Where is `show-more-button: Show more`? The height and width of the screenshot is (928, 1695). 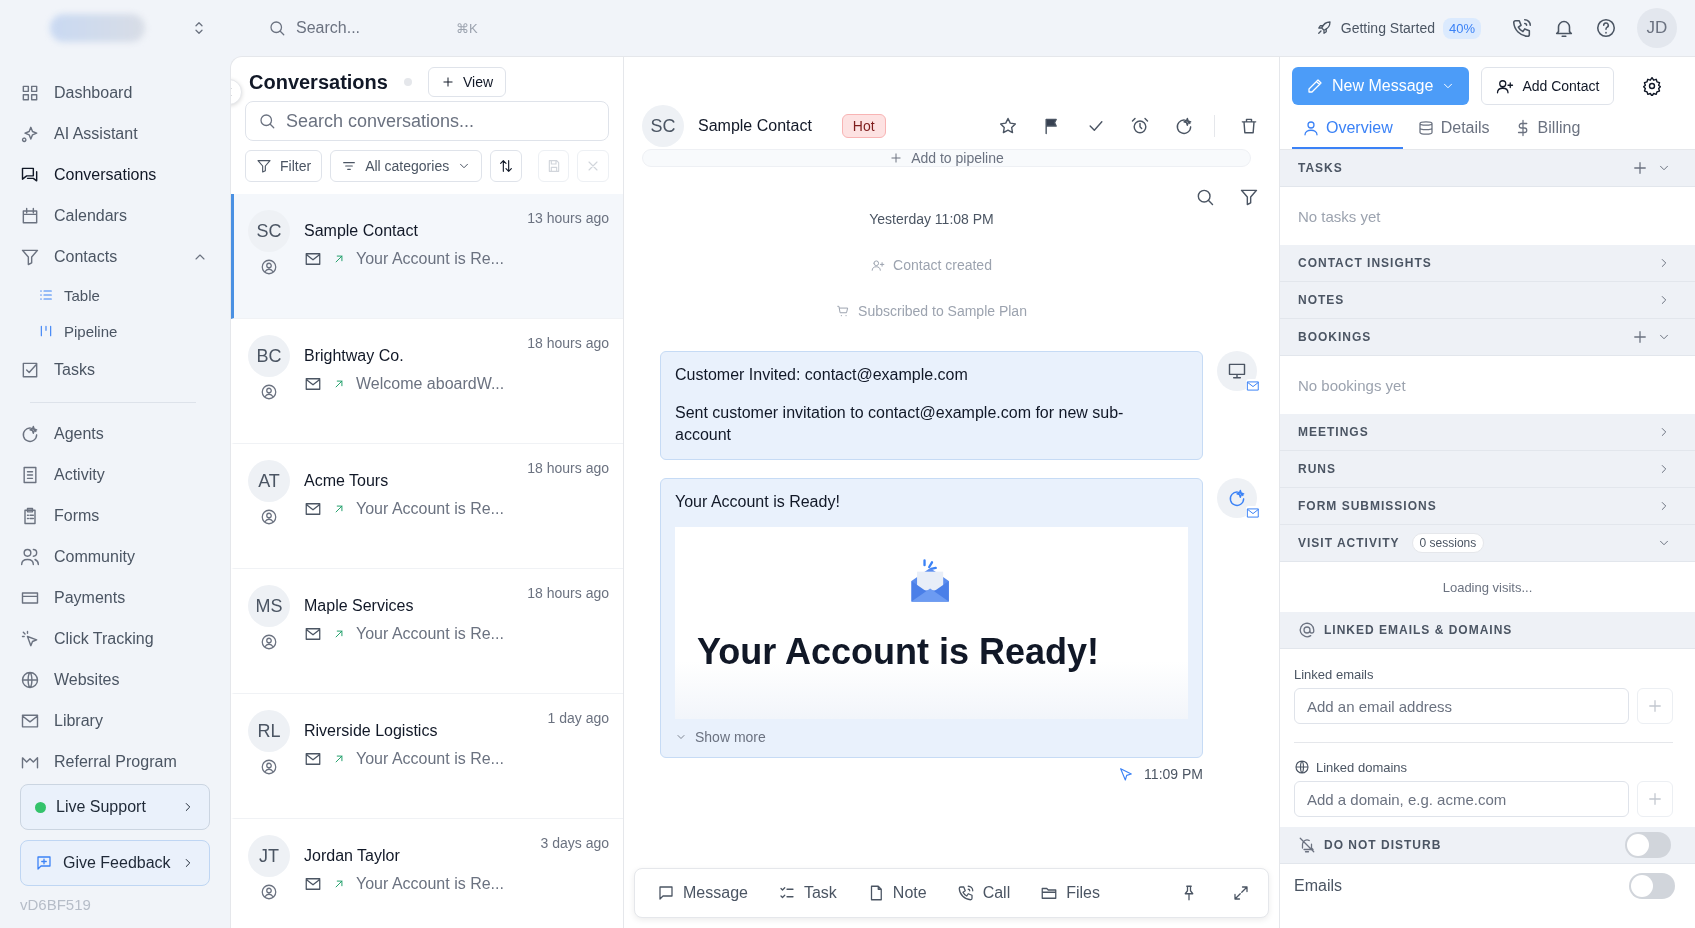
show-more-button: Show more is located at coordinates (720, 731).